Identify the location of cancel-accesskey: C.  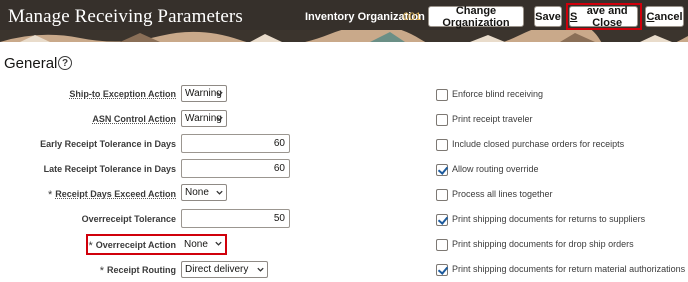
(650, 16).